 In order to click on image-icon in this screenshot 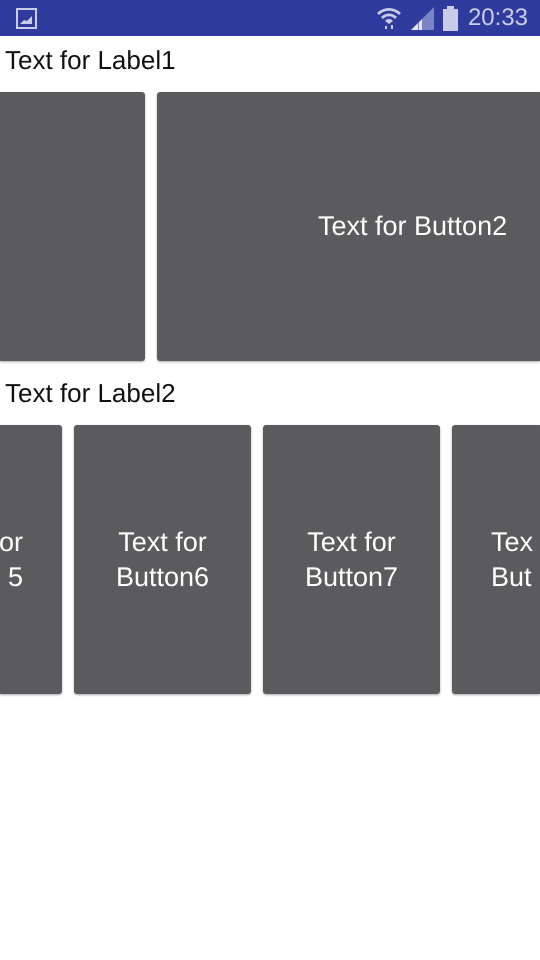, I will do `click(26, 18)`.